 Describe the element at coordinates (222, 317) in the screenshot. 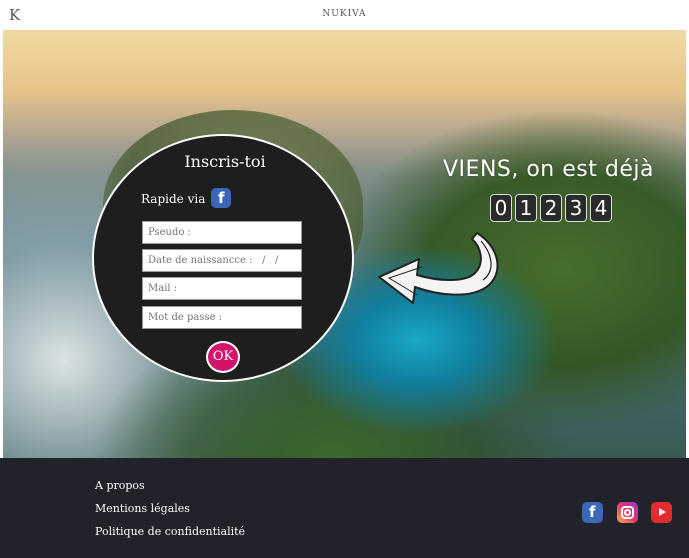

I see `password-input` at that location.